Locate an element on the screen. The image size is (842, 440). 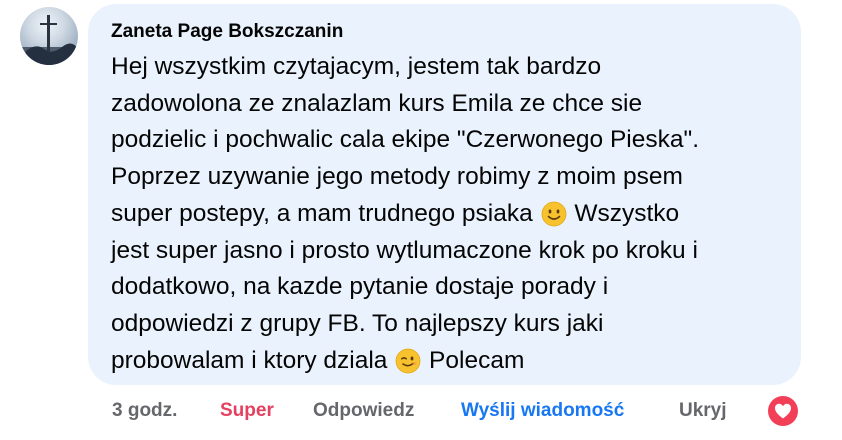
reaction-badge is located at coordinates (783, 411).